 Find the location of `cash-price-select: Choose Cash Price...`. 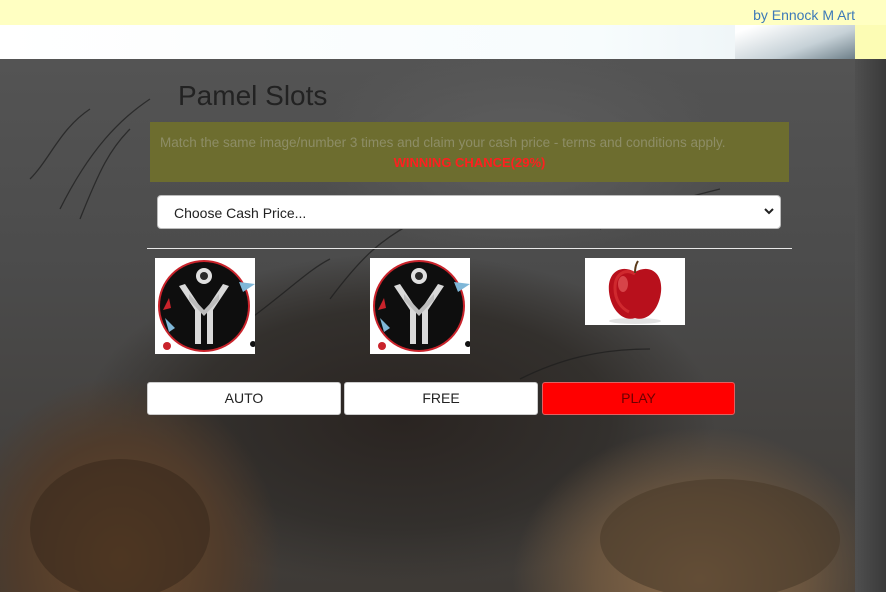

cash-price-select: Choose Cash Price... is located at coordinates (469, 212).